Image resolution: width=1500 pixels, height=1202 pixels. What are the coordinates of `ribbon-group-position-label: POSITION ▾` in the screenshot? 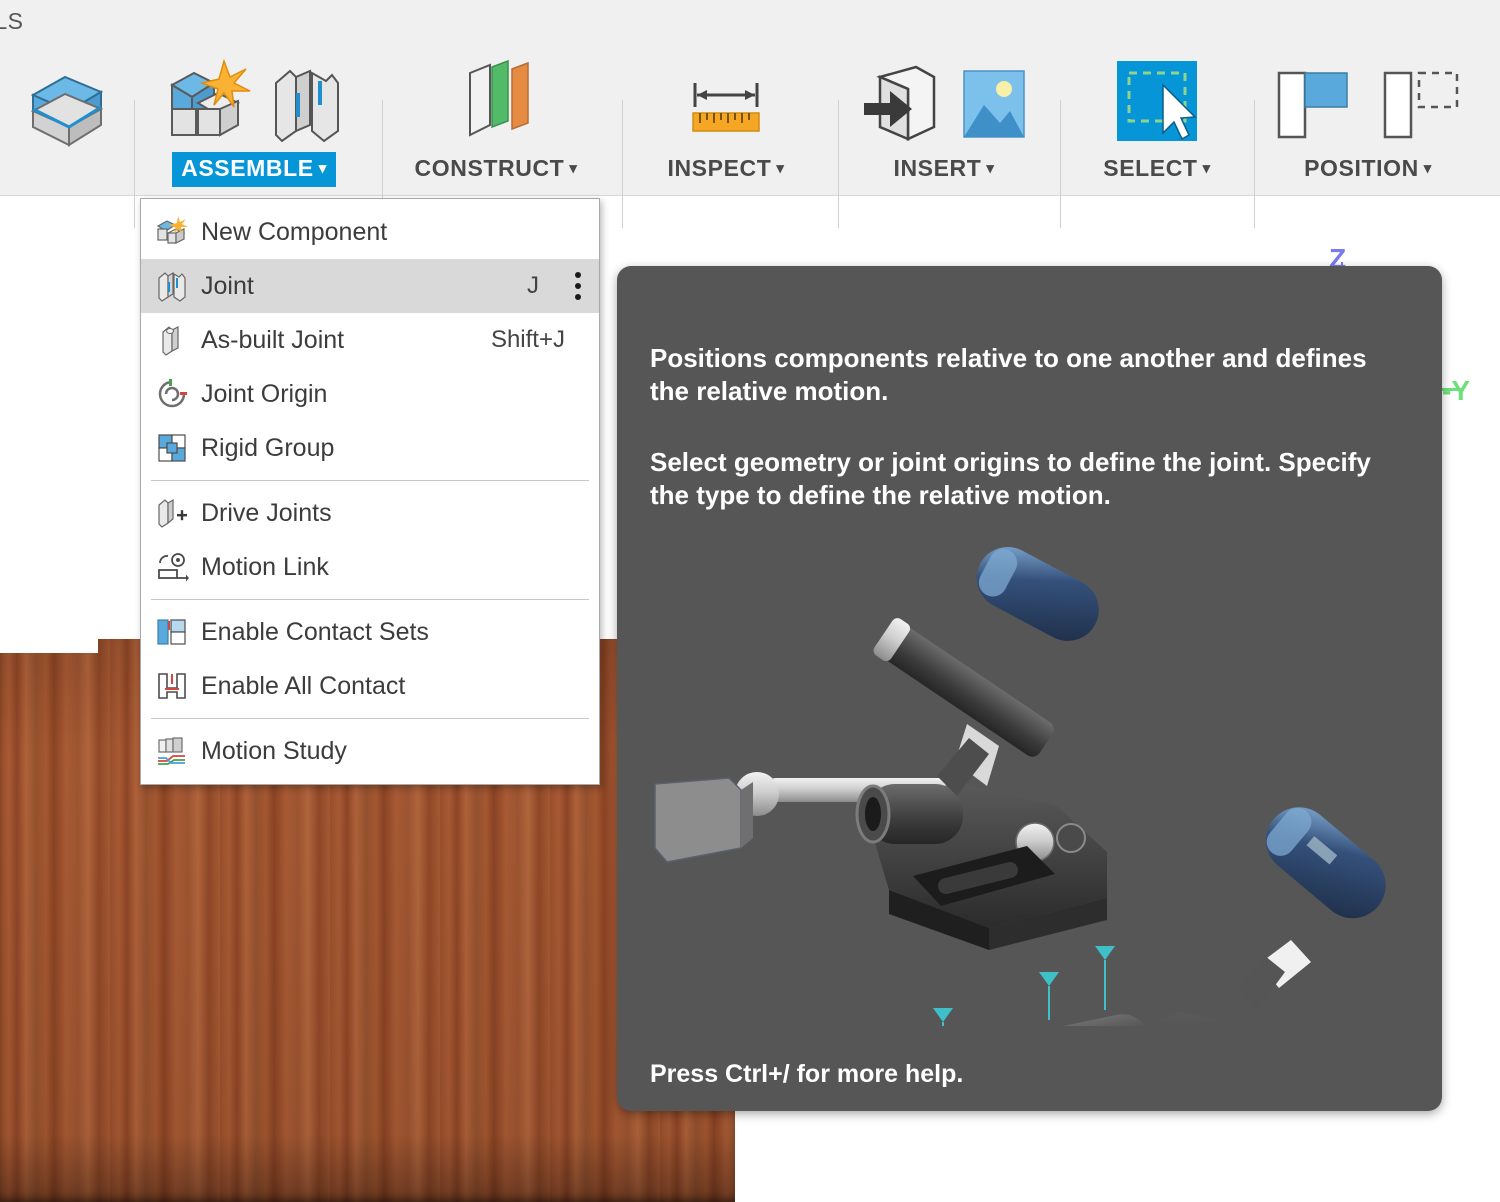 It's located at (1368, 169).